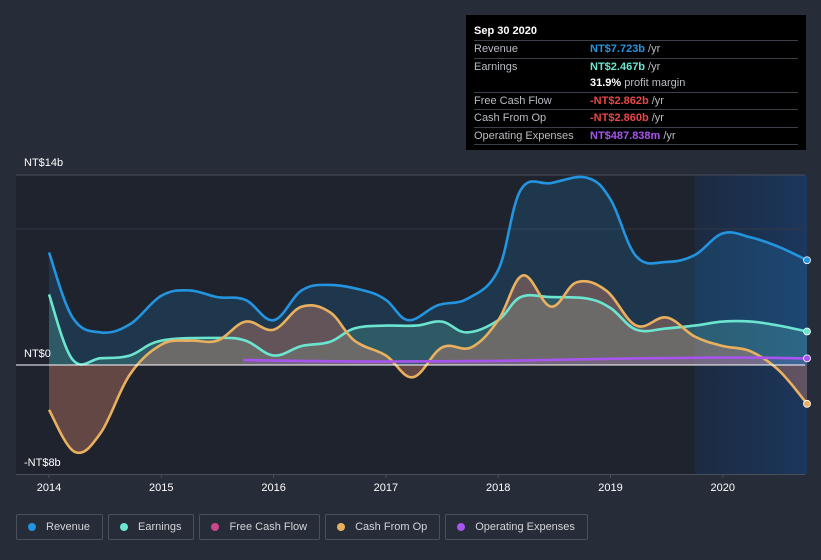  Describe the element at coordinates (386, 488) in the screenshot. I see `x-tick-label-2017: 2017` at that location.